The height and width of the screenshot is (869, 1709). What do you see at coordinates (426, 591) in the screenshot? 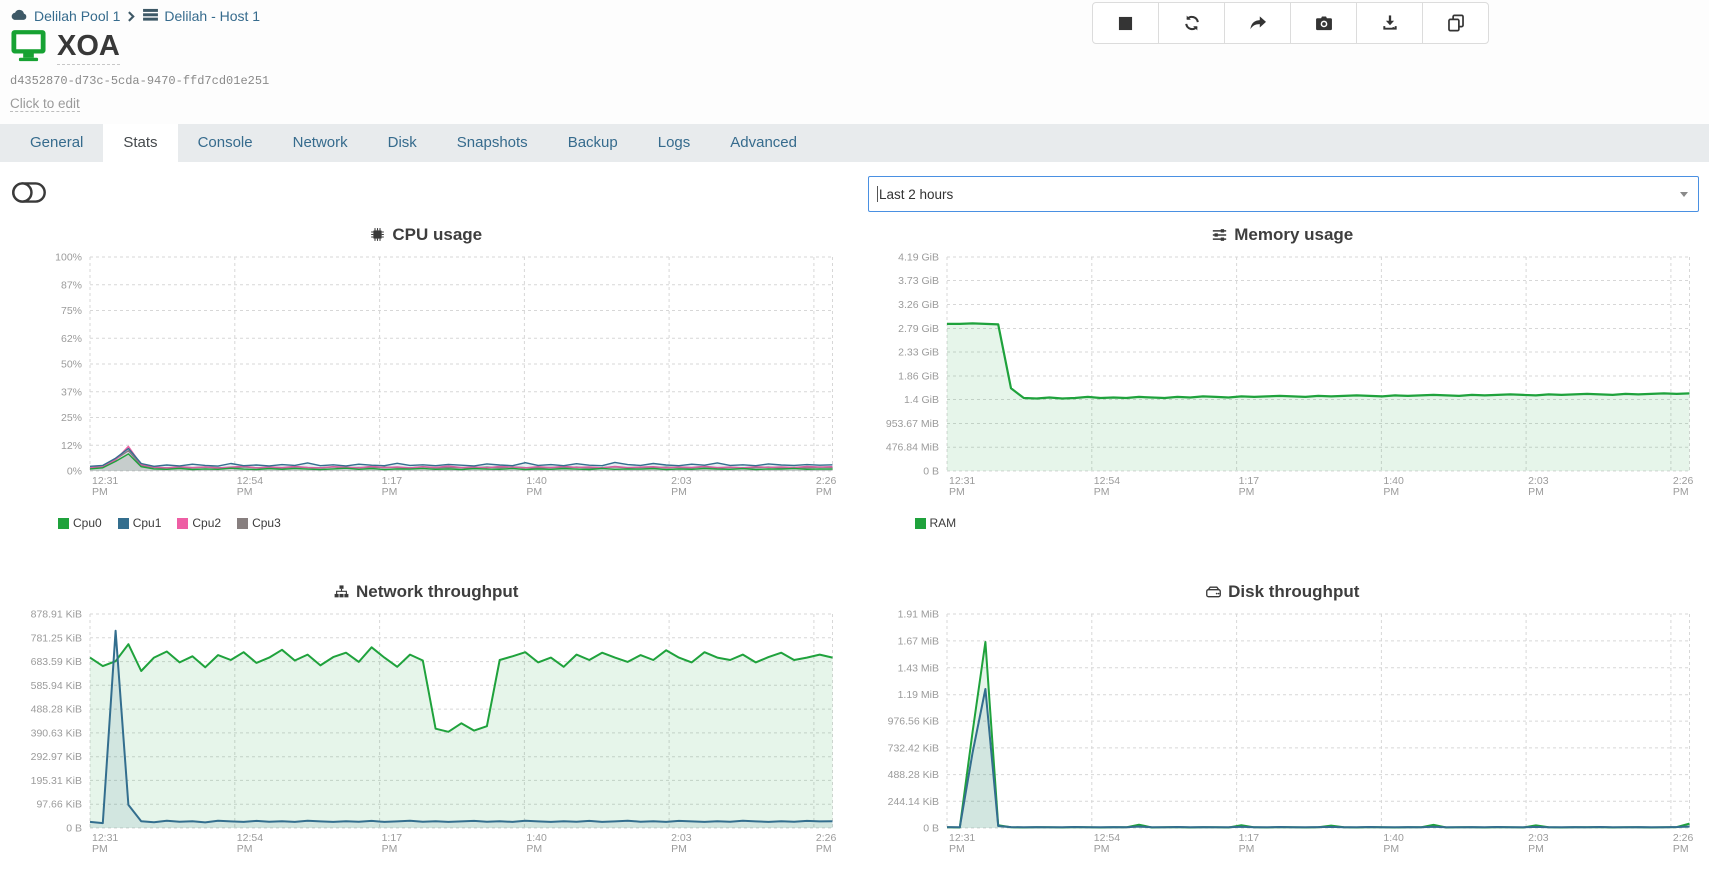
I see `chart-title: Network throughput` at bounding box center [426, 591].